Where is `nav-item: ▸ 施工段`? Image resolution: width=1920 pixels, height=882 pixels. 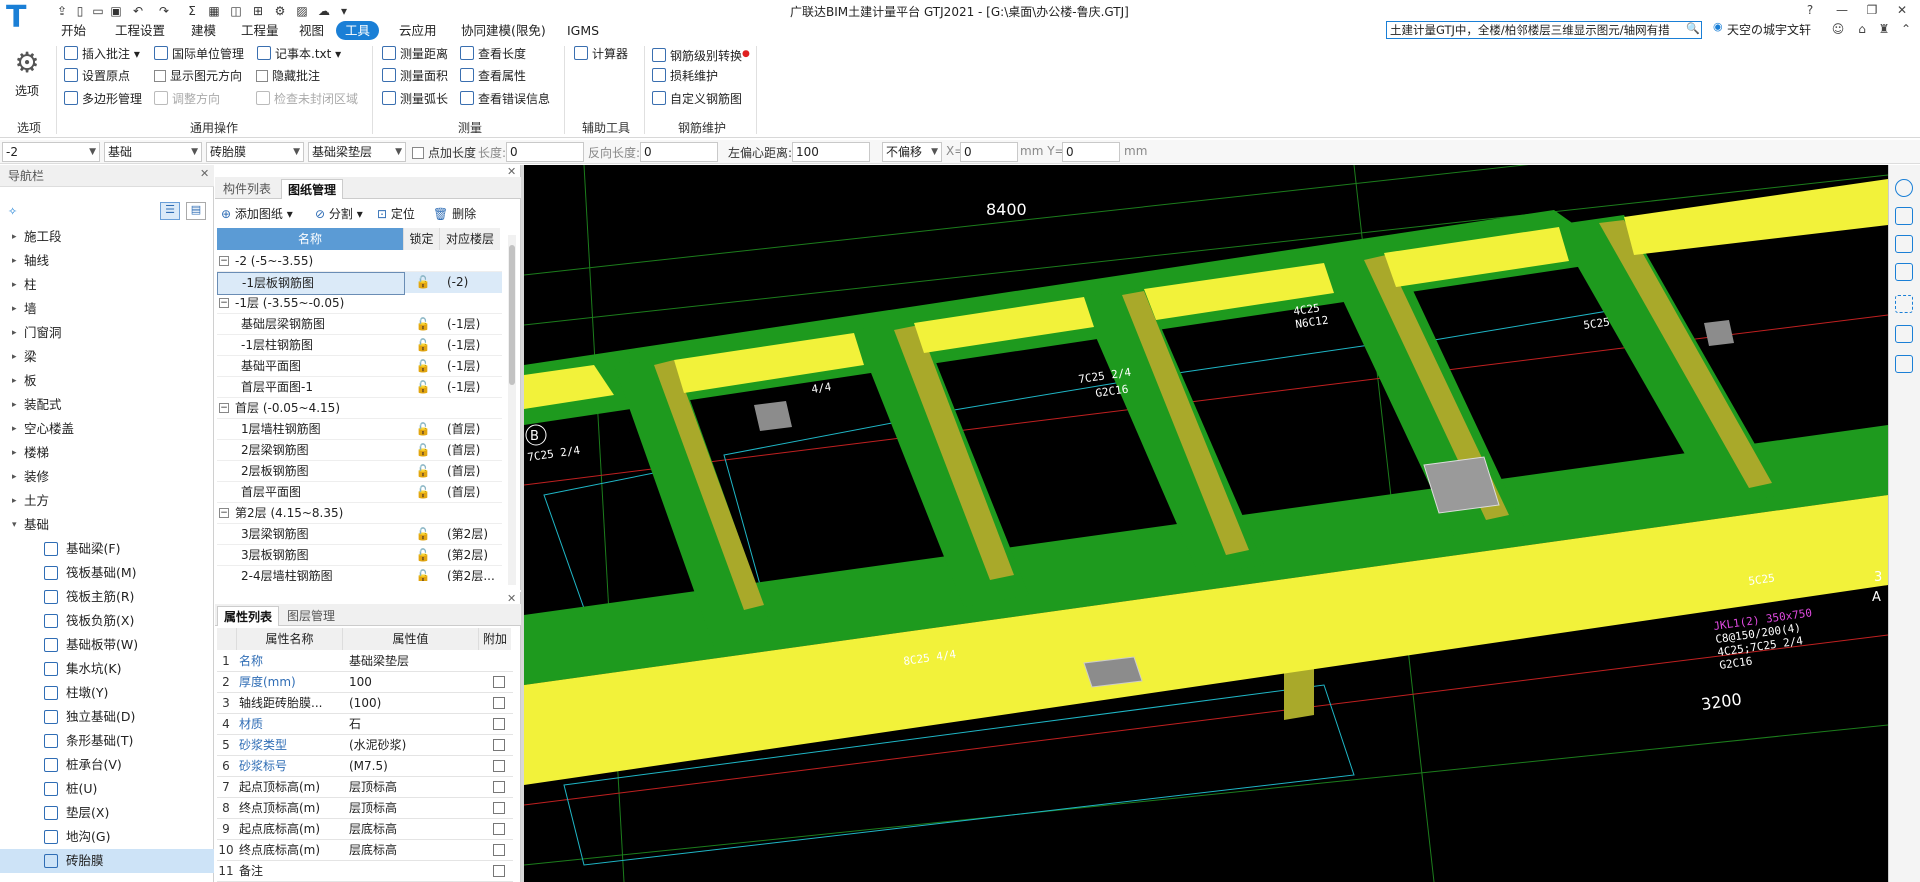 nav-item: ▸ 施工段 is located at coordinates (107, 237).